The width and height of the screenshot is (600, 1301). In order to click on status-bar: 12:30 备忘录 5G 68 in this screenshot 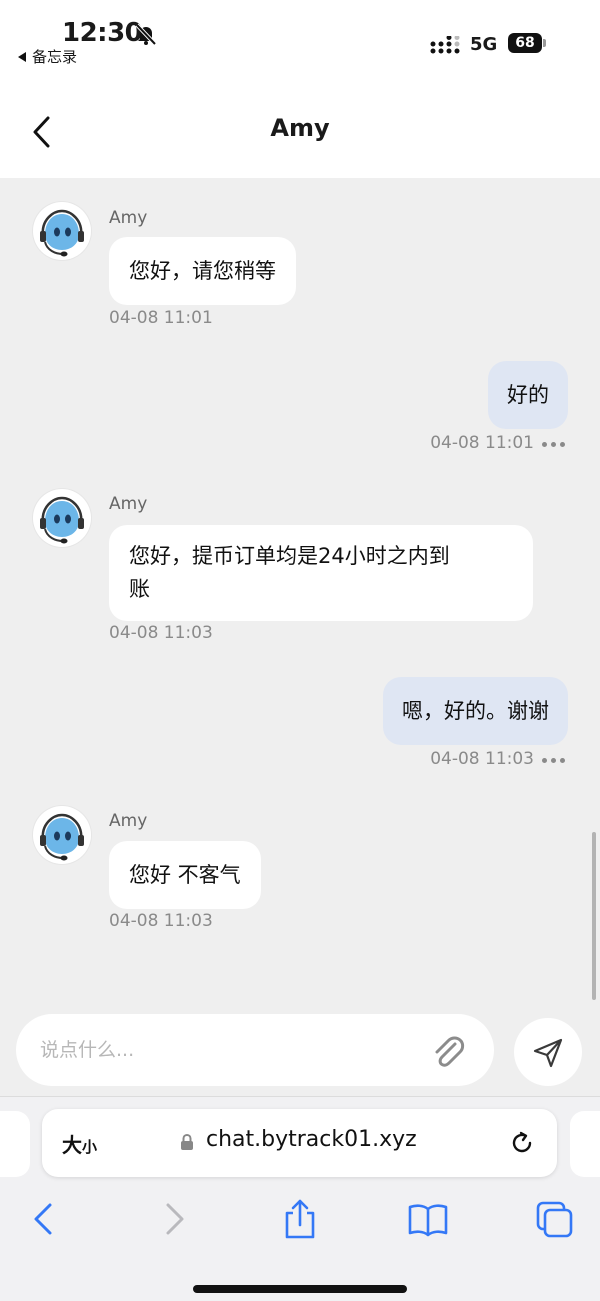, I will do `click(300, 36)`.